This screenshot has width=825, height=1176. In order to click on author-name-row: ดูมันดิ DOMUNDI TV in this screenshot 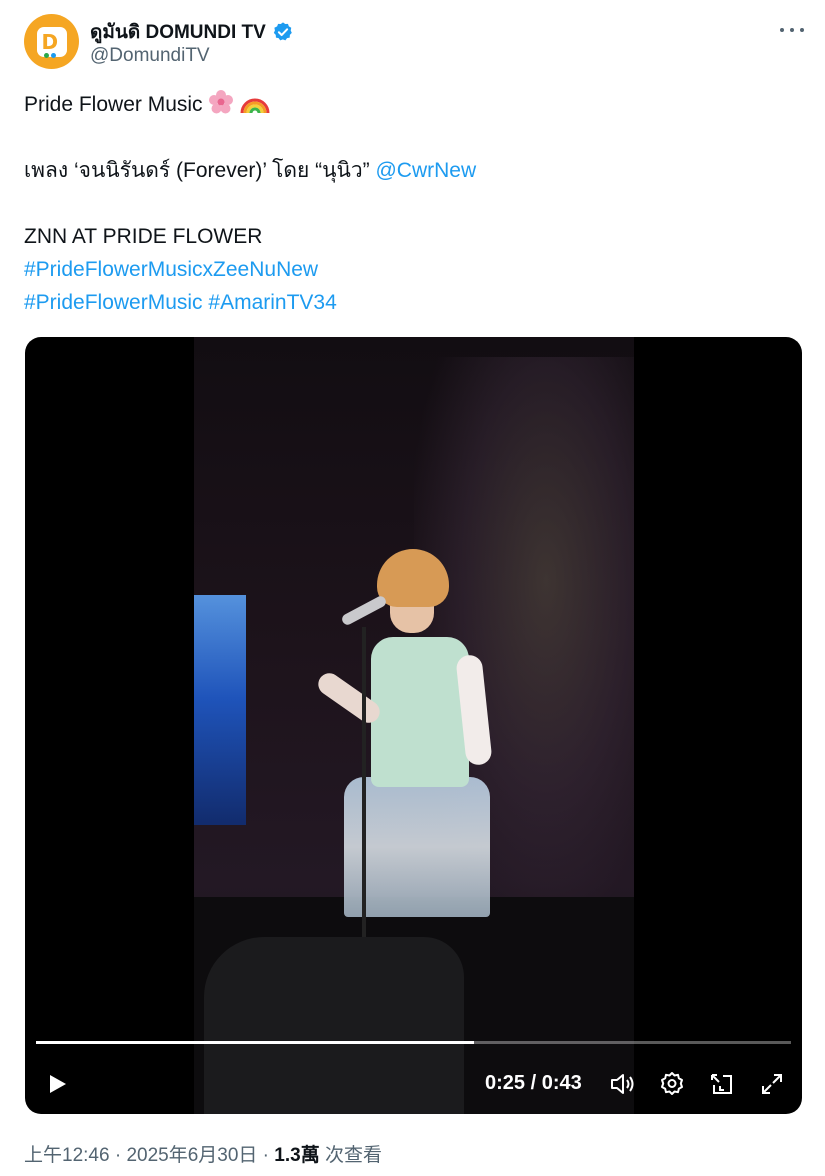, I will do `click(192, 32)`.